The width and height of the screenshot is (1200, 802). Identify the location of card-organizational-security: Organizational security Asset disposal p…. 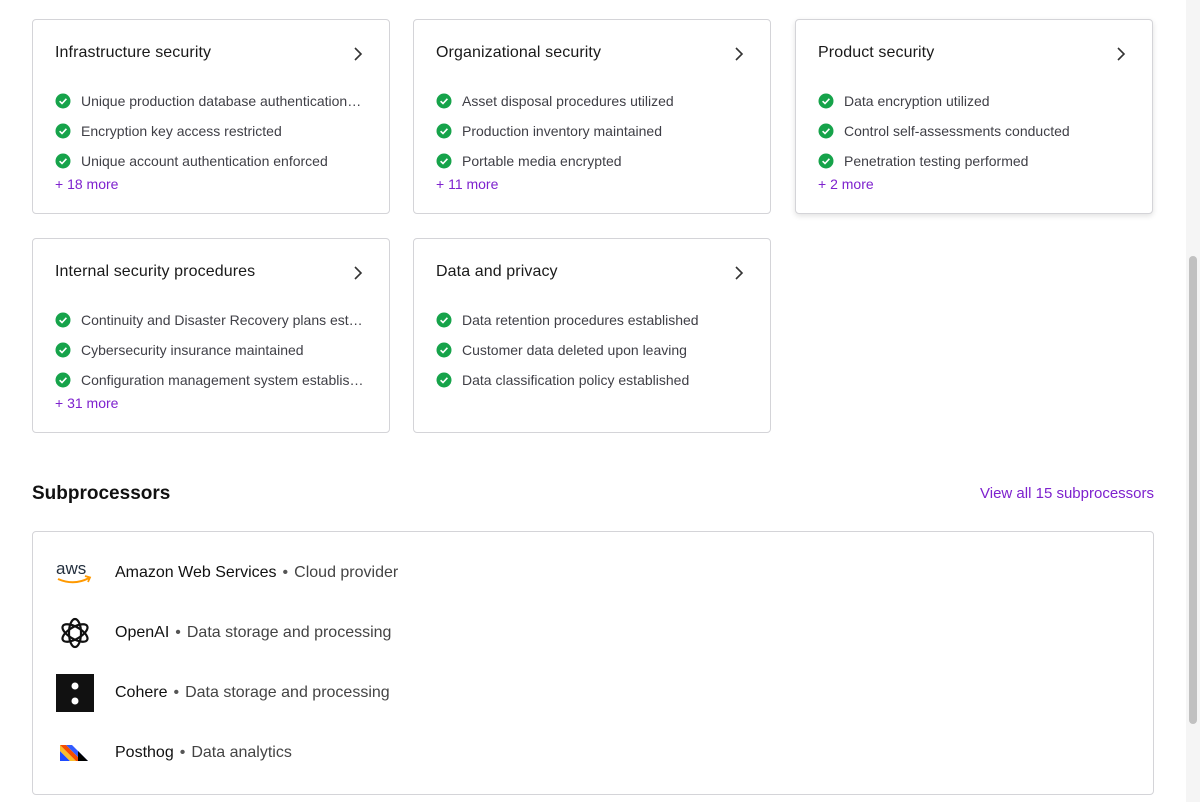
(592, 116).